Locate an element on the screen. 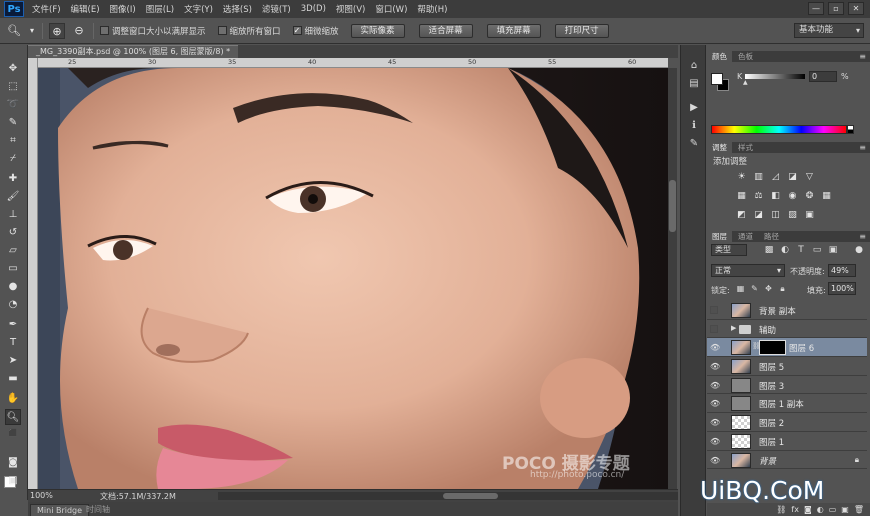 The height and width of the screenshot is (516, 870). brightness-icon: ☀ is located at coordinates (741, 177).